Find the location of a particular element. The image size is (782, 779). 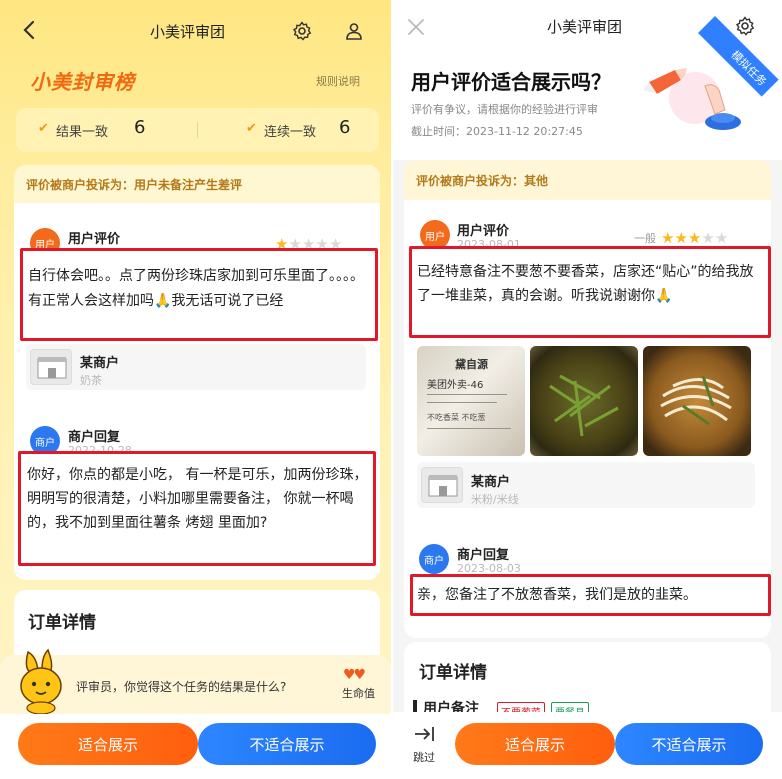

stats-divider is located at coordinates (197, 130).